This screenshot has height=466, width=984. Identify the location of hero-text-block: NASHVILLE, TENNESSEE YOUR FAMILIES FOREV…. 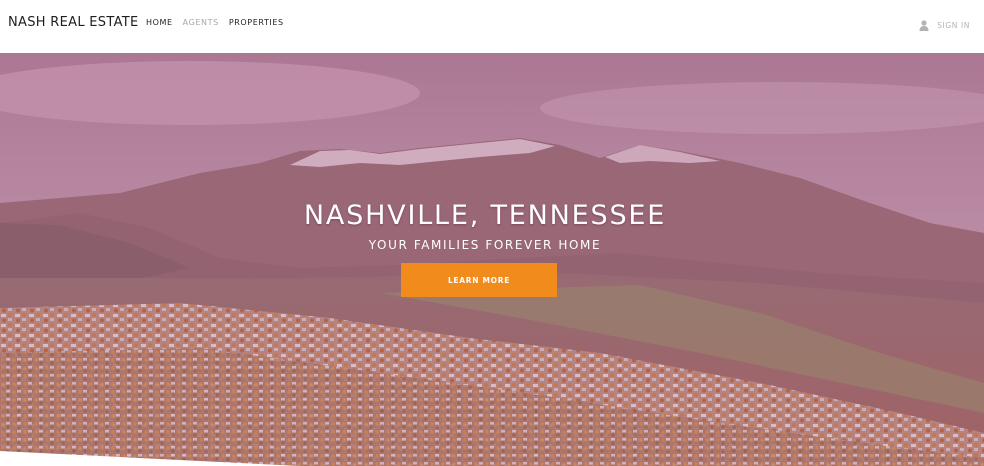
(492, 226).